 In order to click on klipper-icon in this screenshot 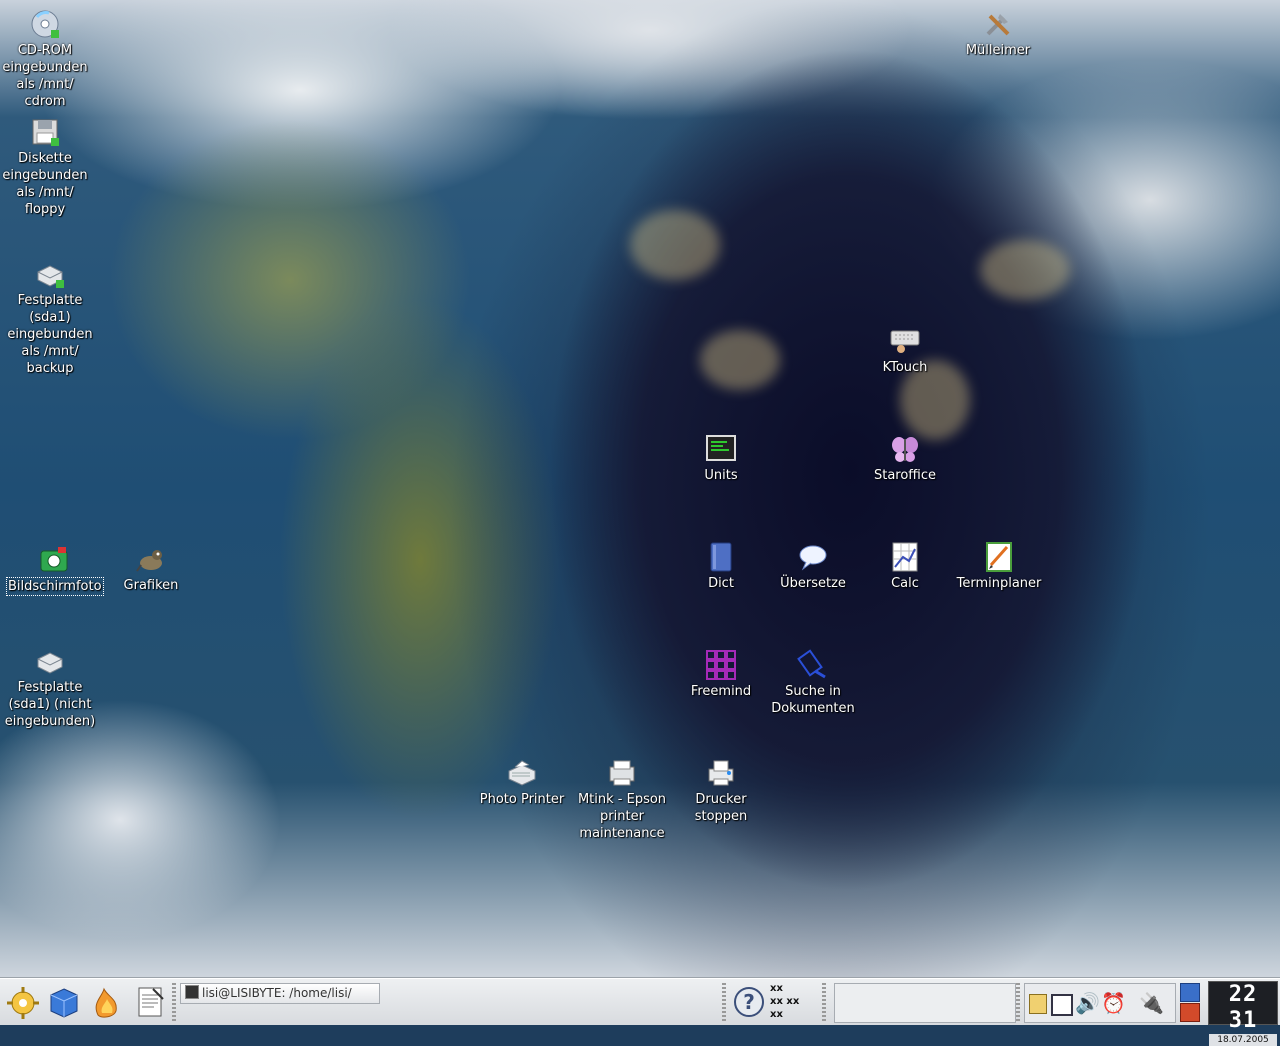, I will do `click(1038, 1004)`.